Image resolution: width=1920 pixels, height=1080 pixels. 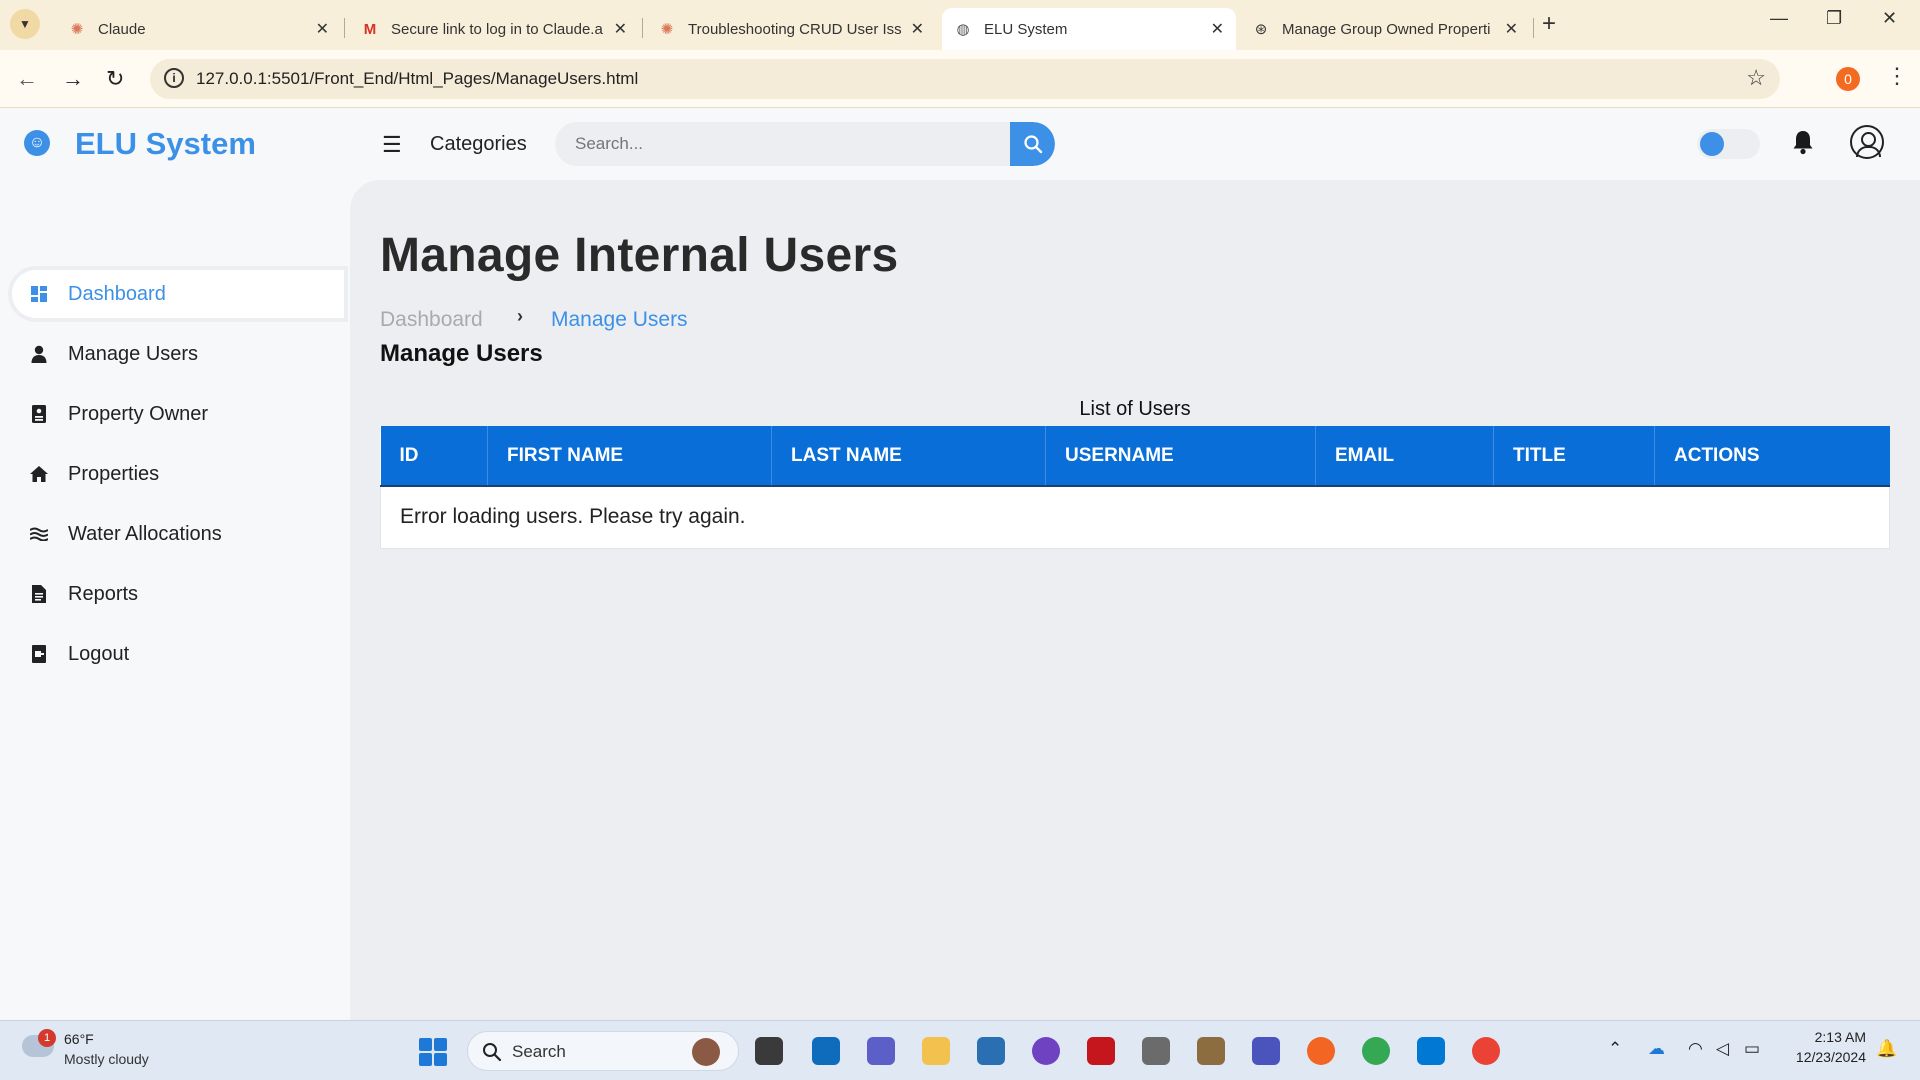 What do you see at coordinates (1867, 142) in the screenshot?
I see `profile-avatar-icon` at bounding box center [1867, 142].